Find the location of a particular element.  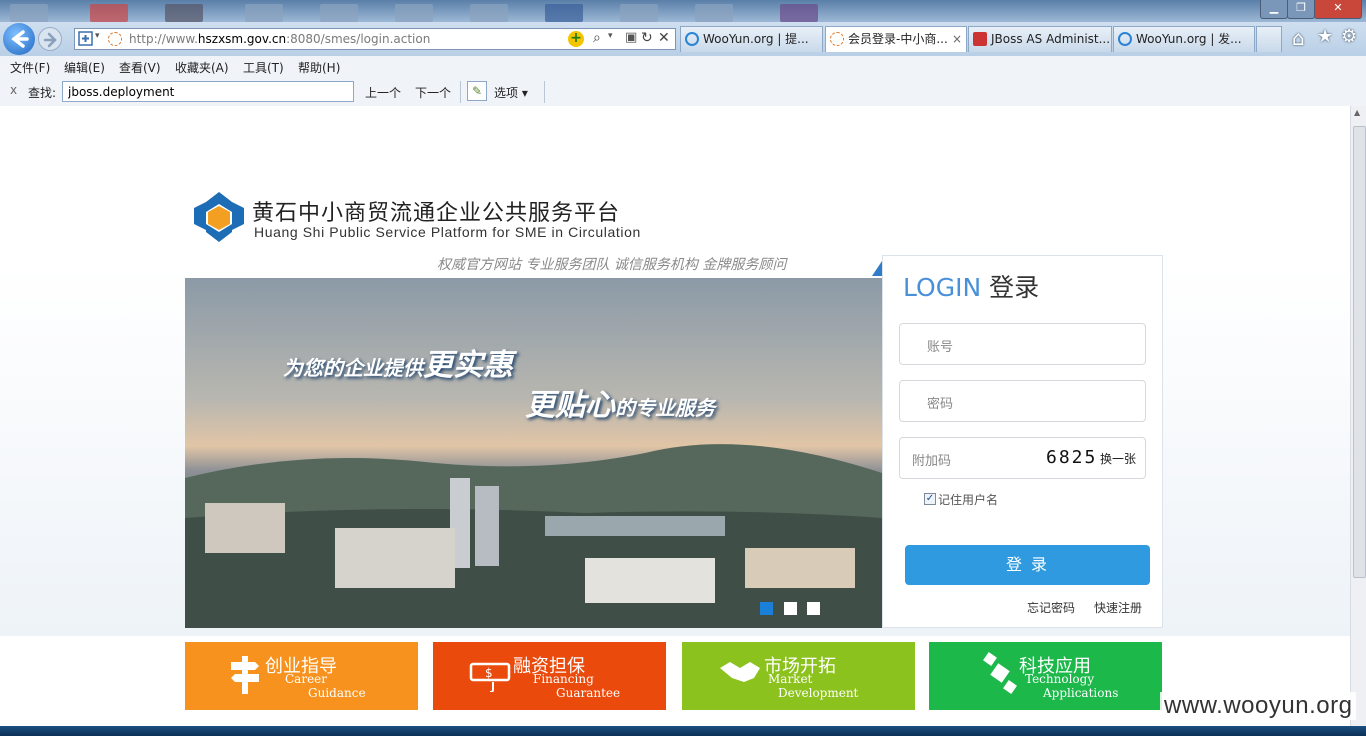

tile-technology-applications: 科技应用 Technology Applications is located at coordinates (1045, 676).